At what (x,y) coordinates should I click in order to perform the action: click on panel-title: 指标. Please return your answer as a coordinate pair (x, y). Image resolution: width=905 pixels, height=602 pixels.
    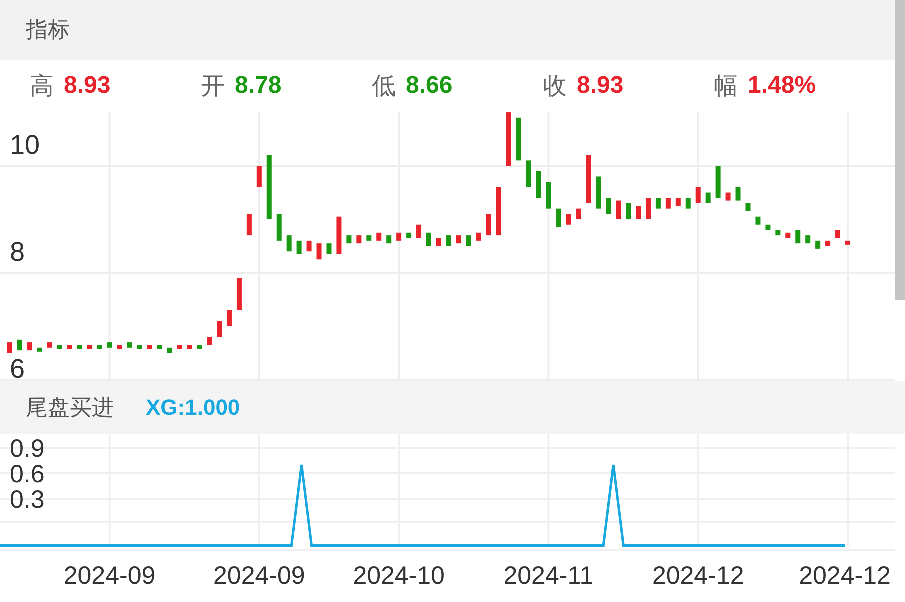
    Looking at the image, I should click on (48, 30).